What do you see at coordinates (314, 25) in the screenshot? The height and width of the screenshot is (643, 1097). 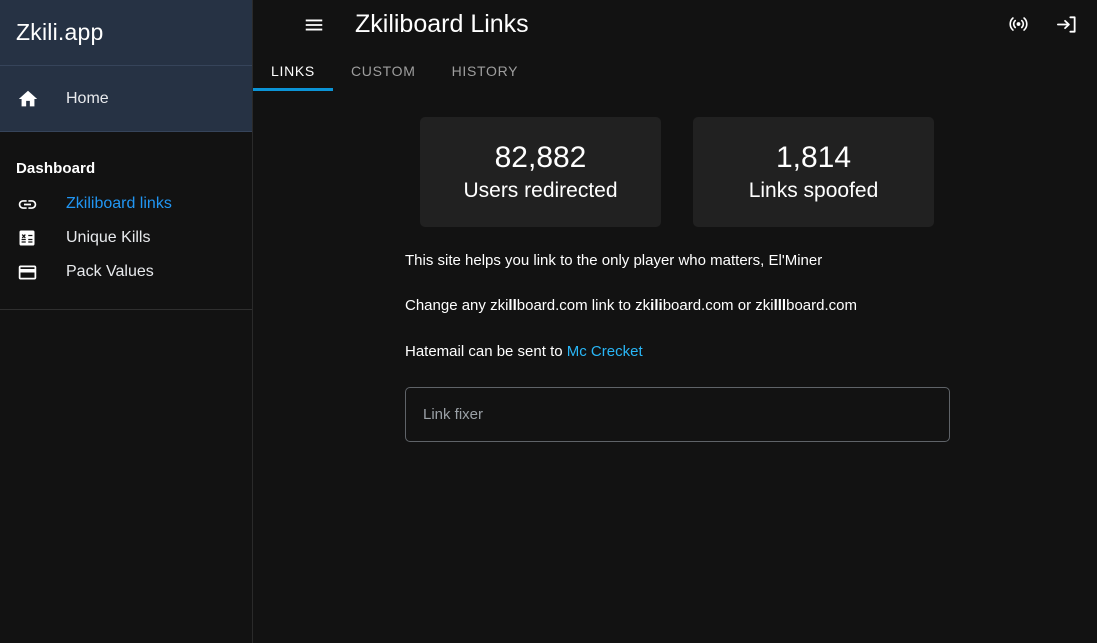 I see `hamburger-menu-icon` at bounding box center [314, 25].